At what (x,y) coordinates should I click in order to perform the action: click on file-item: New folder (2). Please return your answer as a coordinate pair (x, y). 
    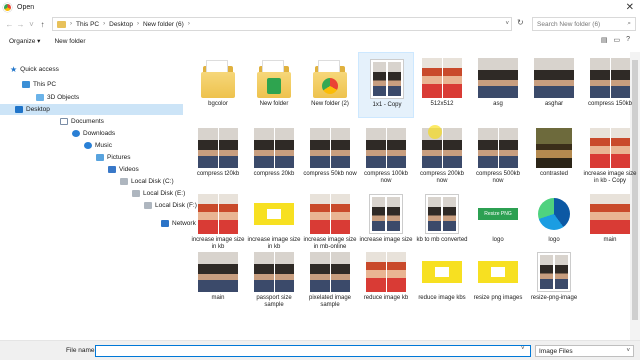
    Looking at the image, I should click on (330, 85).